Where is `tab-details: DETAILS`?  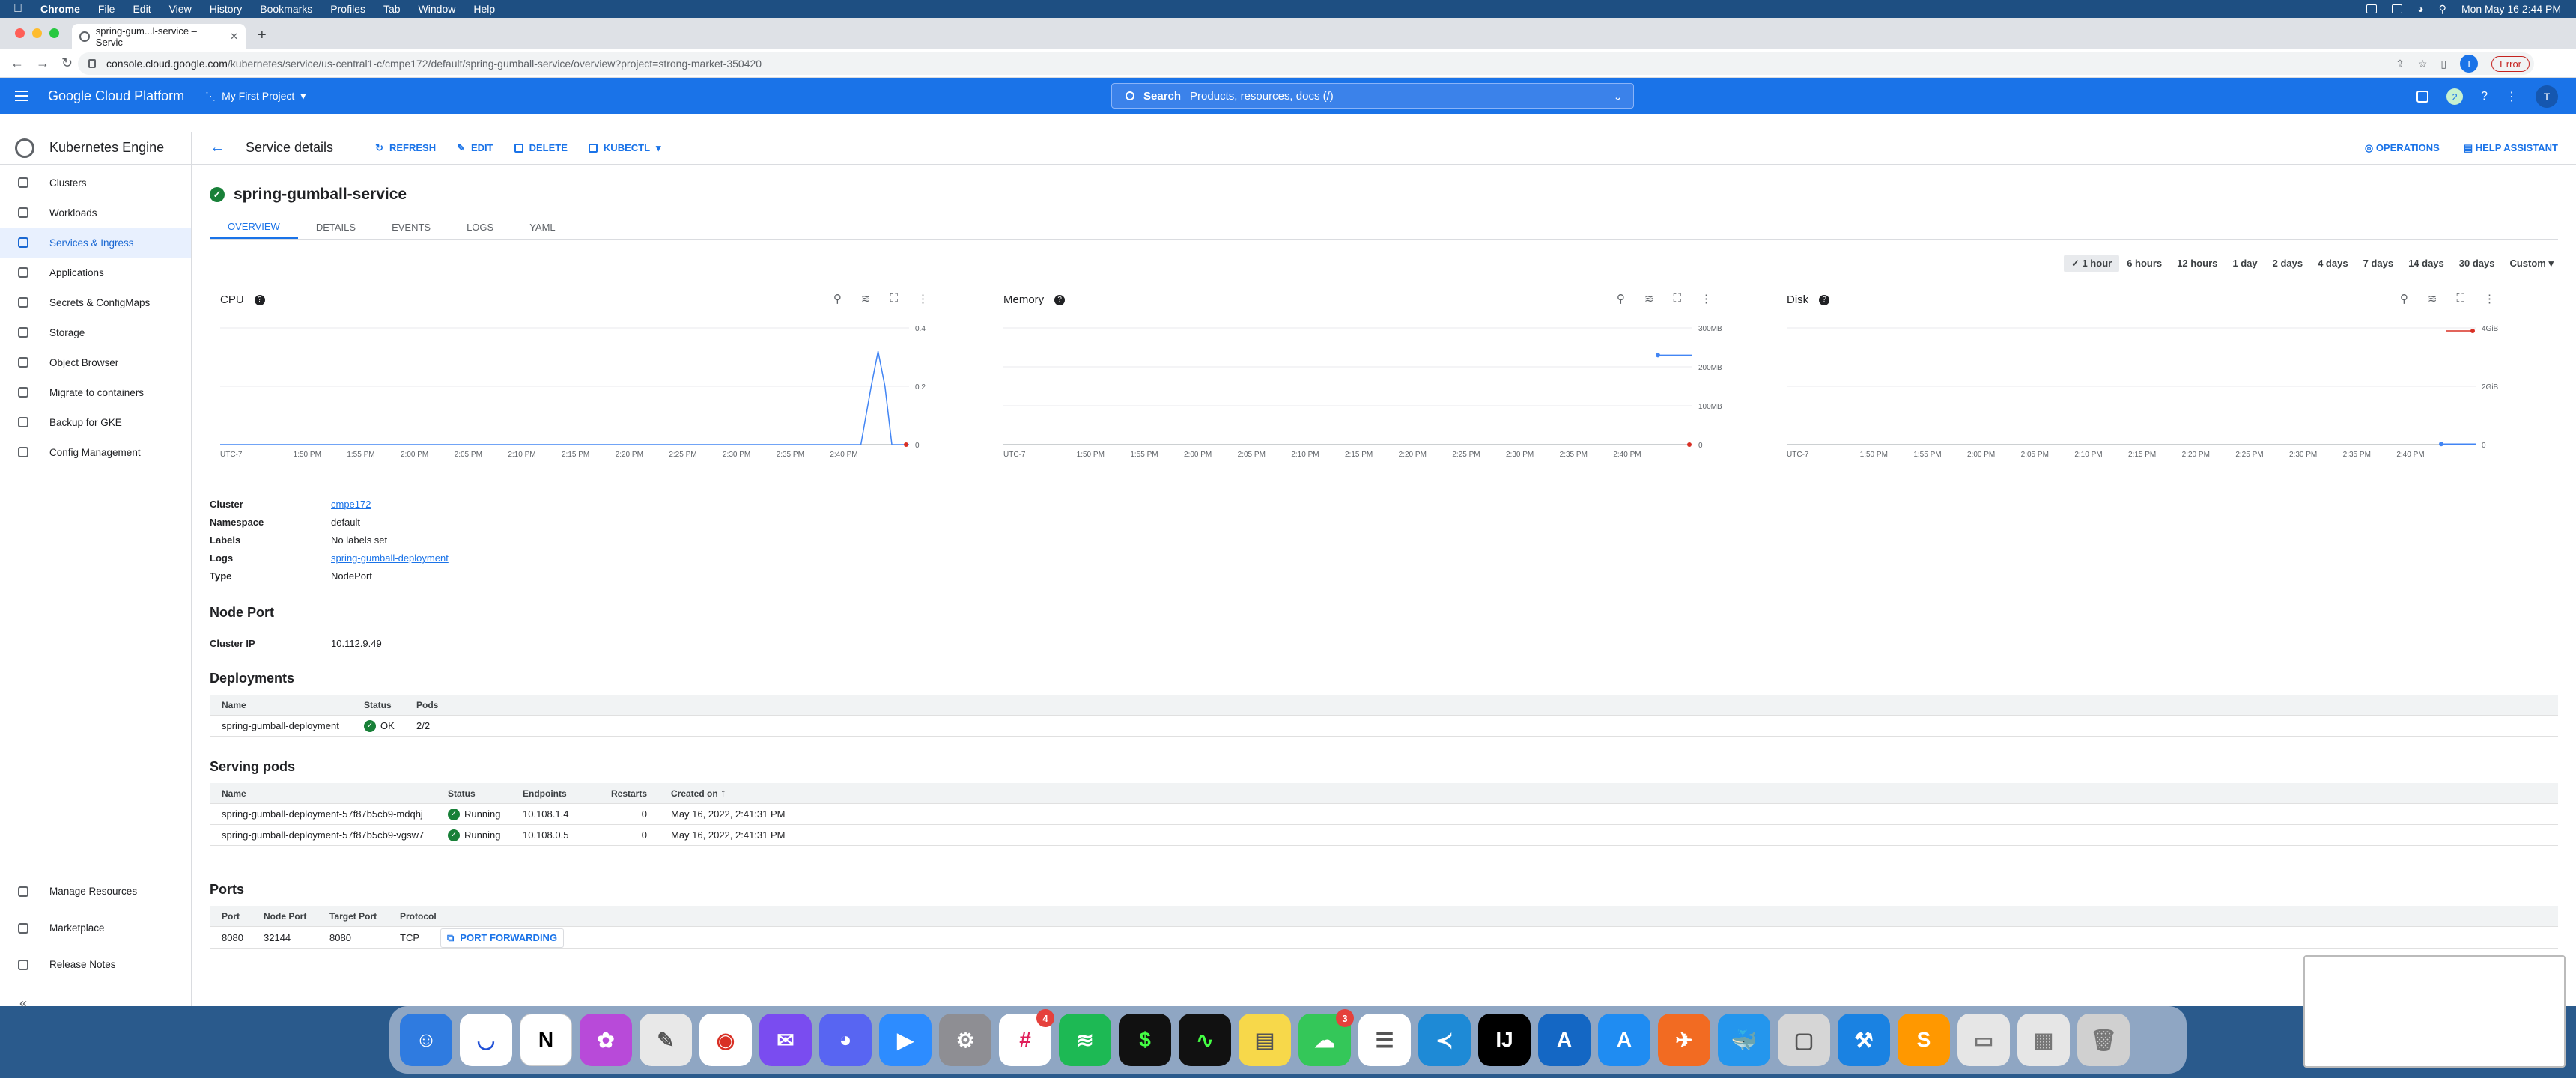
tab-details: DETAILS is located at coordinates (336, 227).